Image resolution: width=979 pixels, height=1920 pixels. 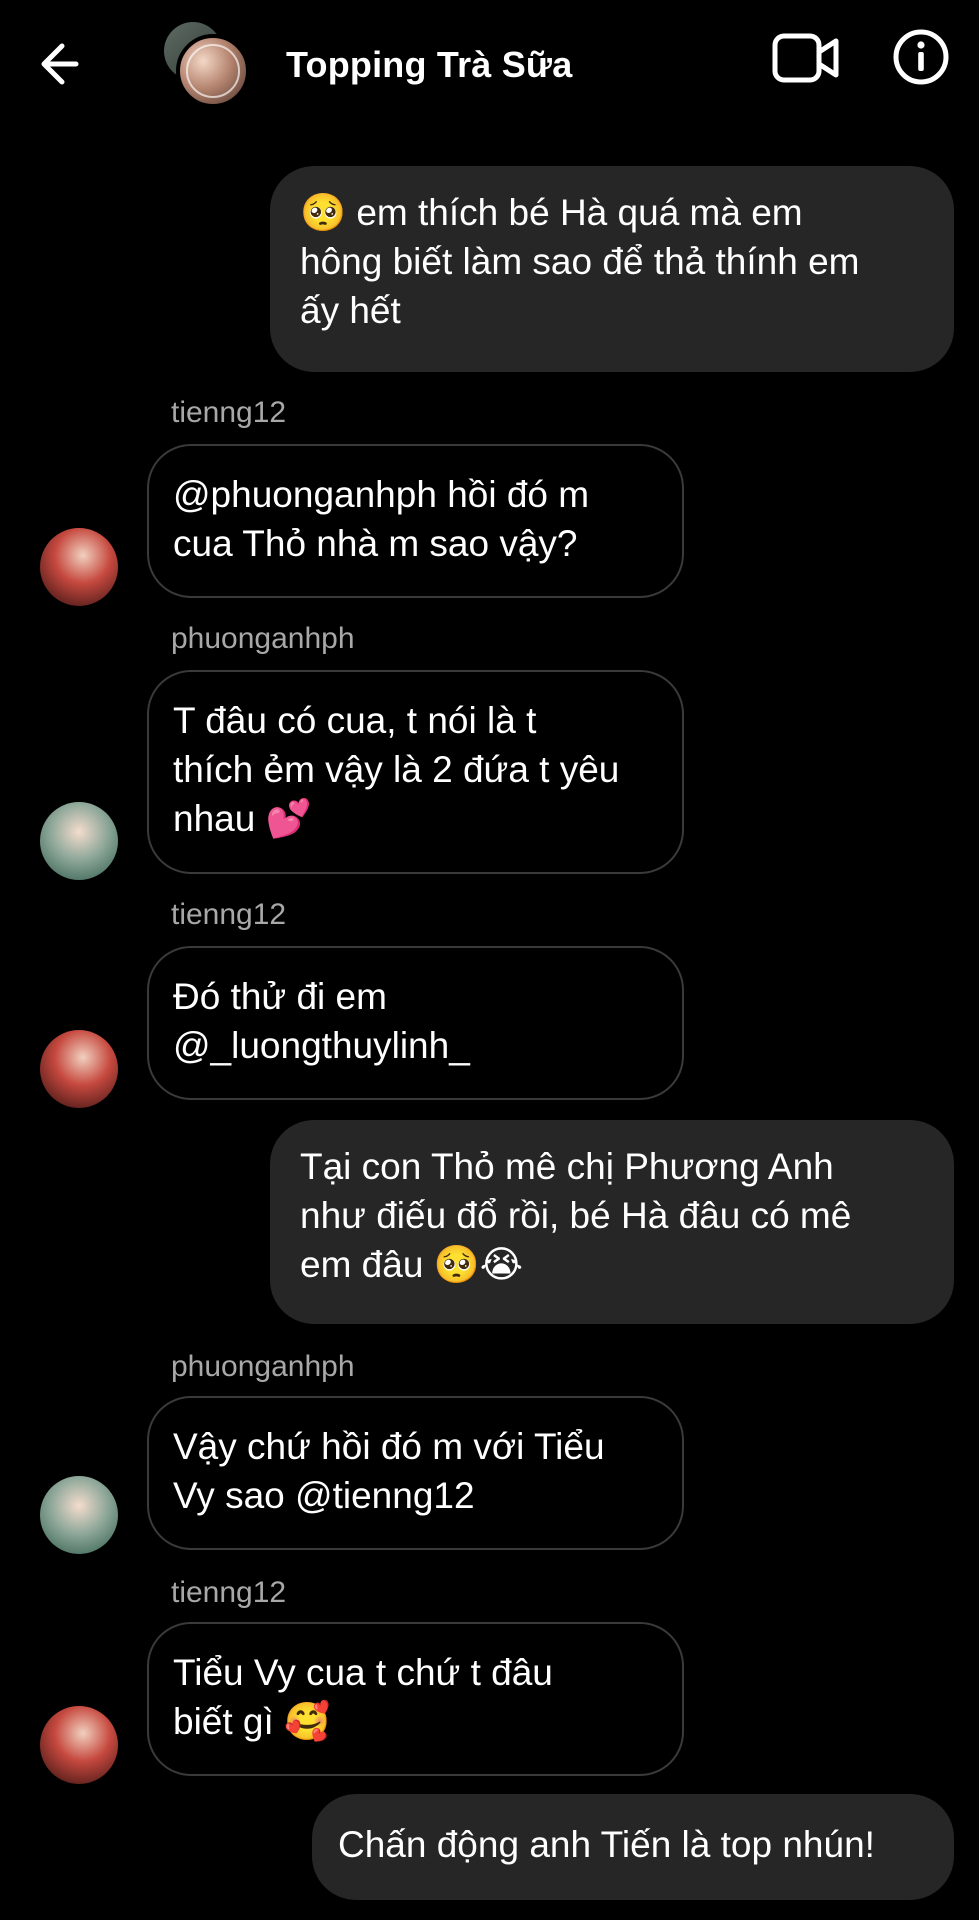 What do you see at coordinates (213, 71) in the screenshot?
I see `group-avatar-primary` at bounding box center [213, 71].